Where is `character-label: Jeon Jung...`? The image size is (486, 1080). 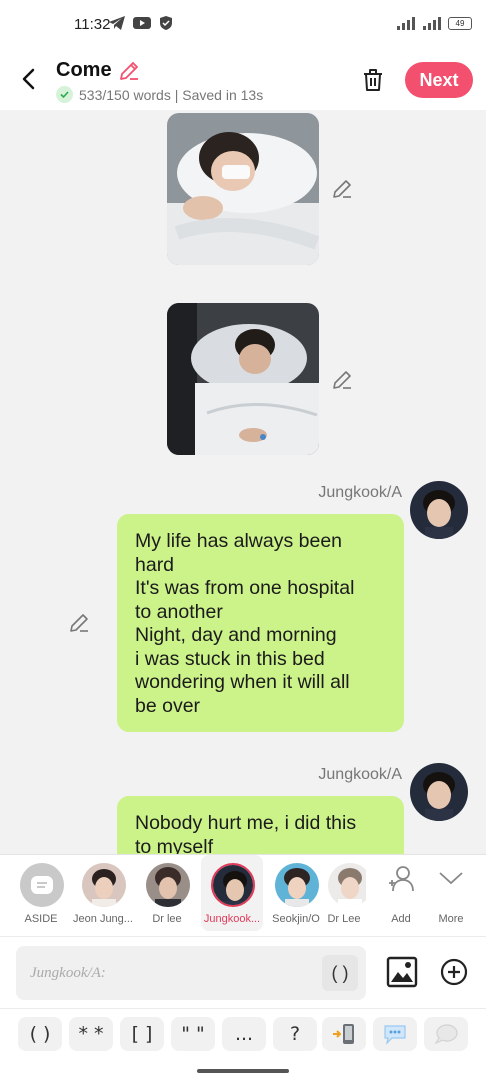 character-label: Jeon Jung... is located at coordinates (103, 919).